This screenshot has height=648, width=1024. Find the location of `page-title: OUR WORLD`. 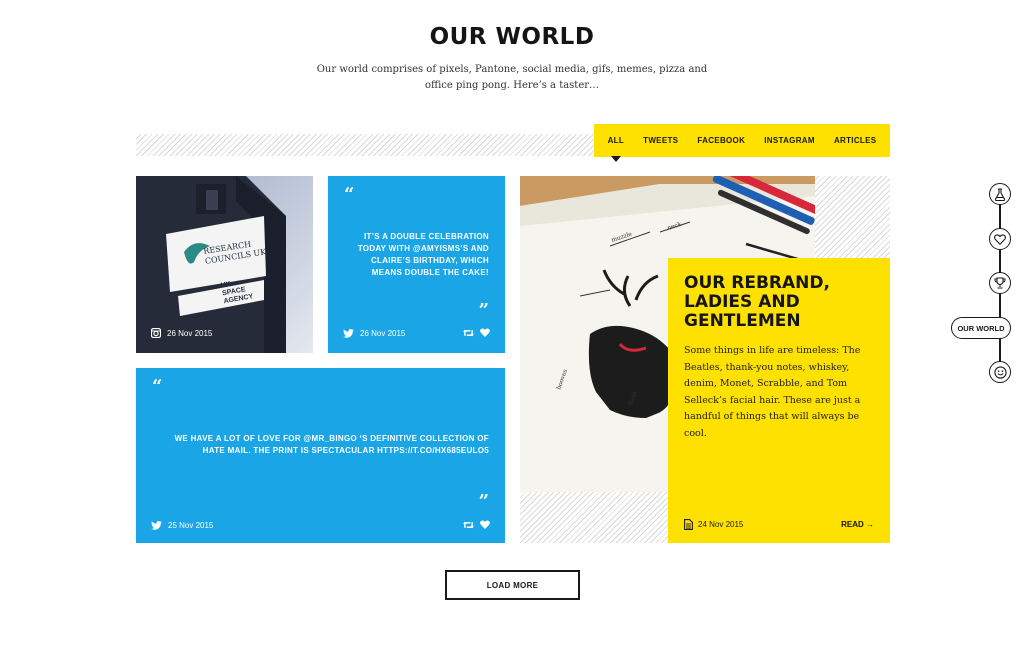

page-title: OUR WORLD is located at coordinates (512, 37).